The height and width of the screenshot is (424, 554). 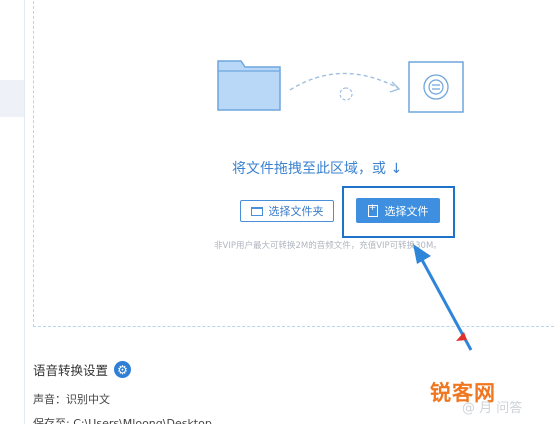 What do you see at coordinates (122, 419) in the screenshot?
I see `save-path: 保存至: C:\Users\Mloong\Desktop` at bounding box center [122, 419].